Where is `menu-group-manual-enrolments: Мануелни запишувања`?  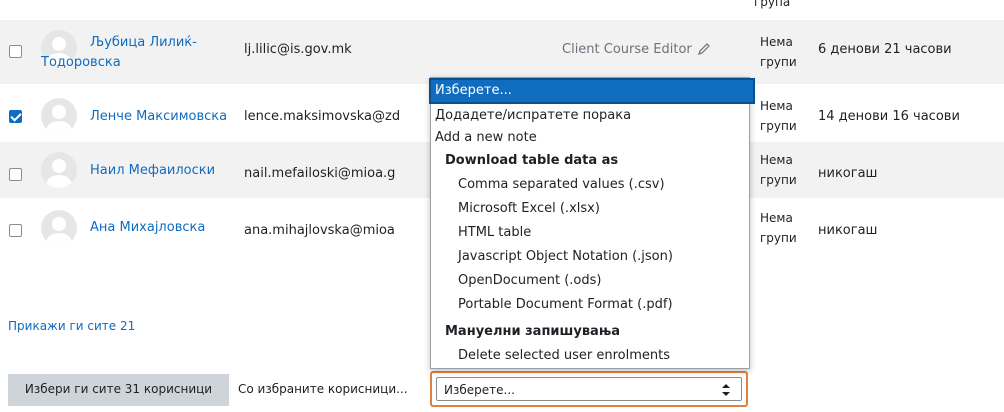 menu-group-manual-enrolments: Мануелни запишувања is located at coordinates (533, 331).